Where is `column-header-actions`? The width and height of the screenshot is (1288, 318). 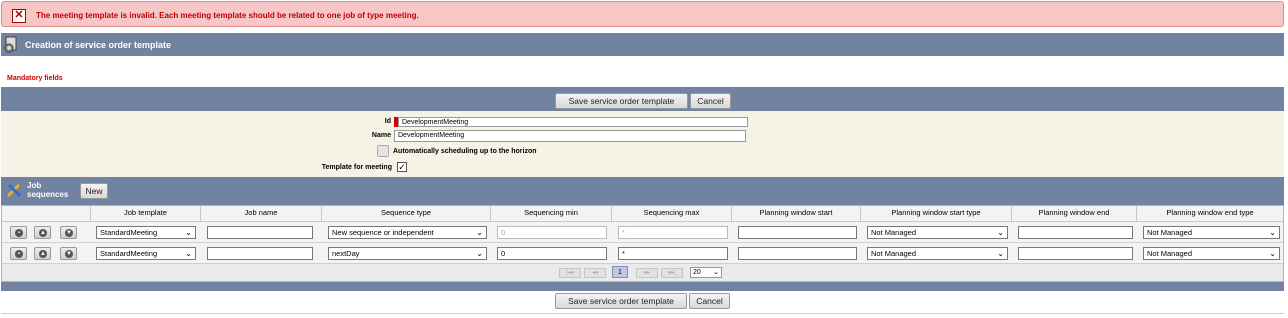
column-header-actions is located at coordinates (46, 214).